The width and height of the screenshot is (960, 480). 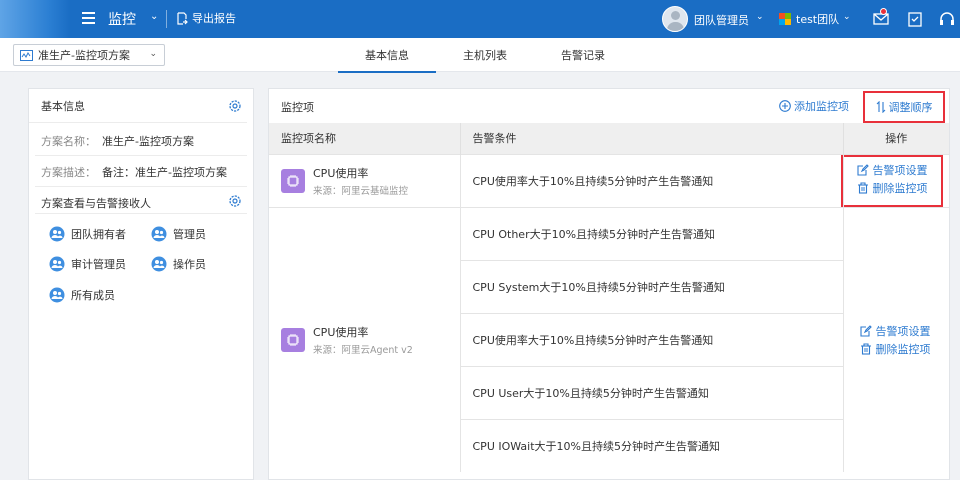 What do you see at coordinates (721, 20) in the screenshot?
I see `user-name: 团队管理员` at bounding box center [721, 20].